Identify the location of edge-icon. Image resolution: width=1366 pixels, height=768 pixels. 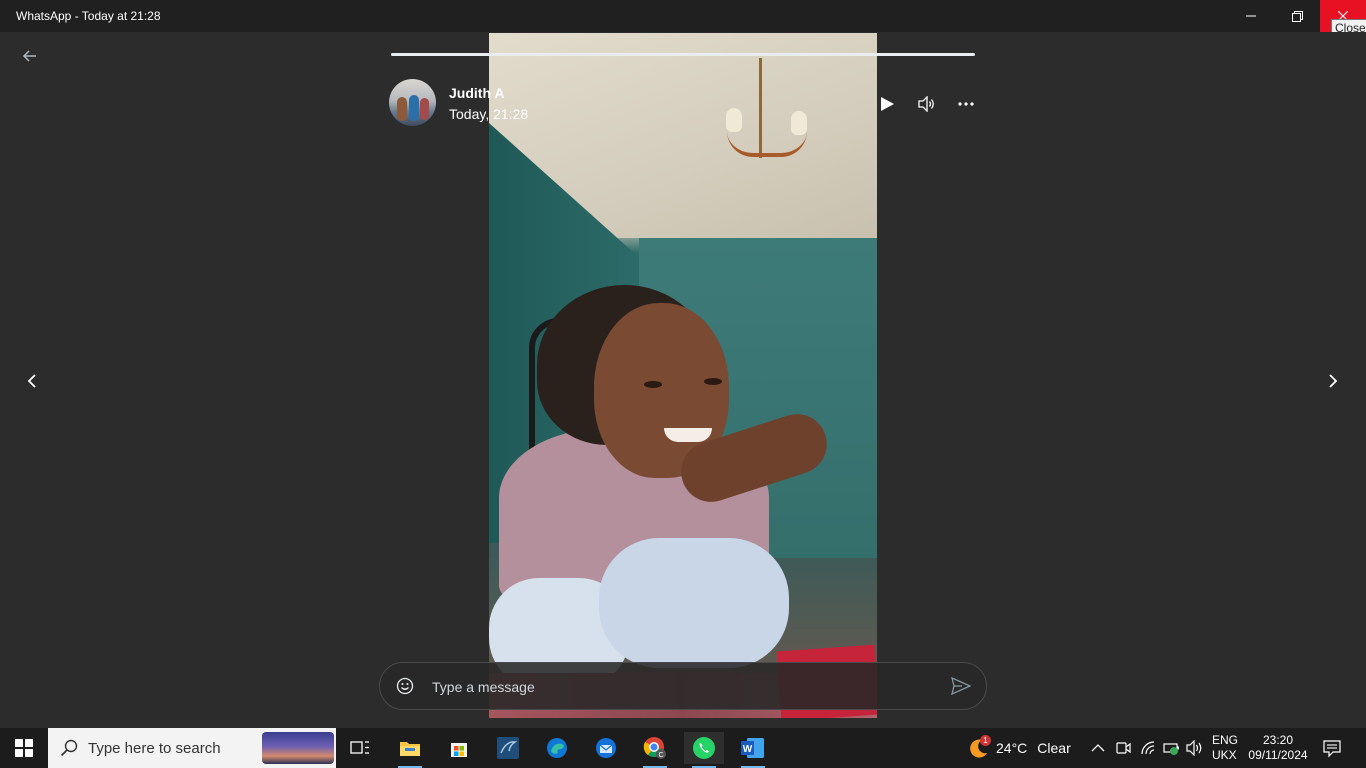
(557, 748).